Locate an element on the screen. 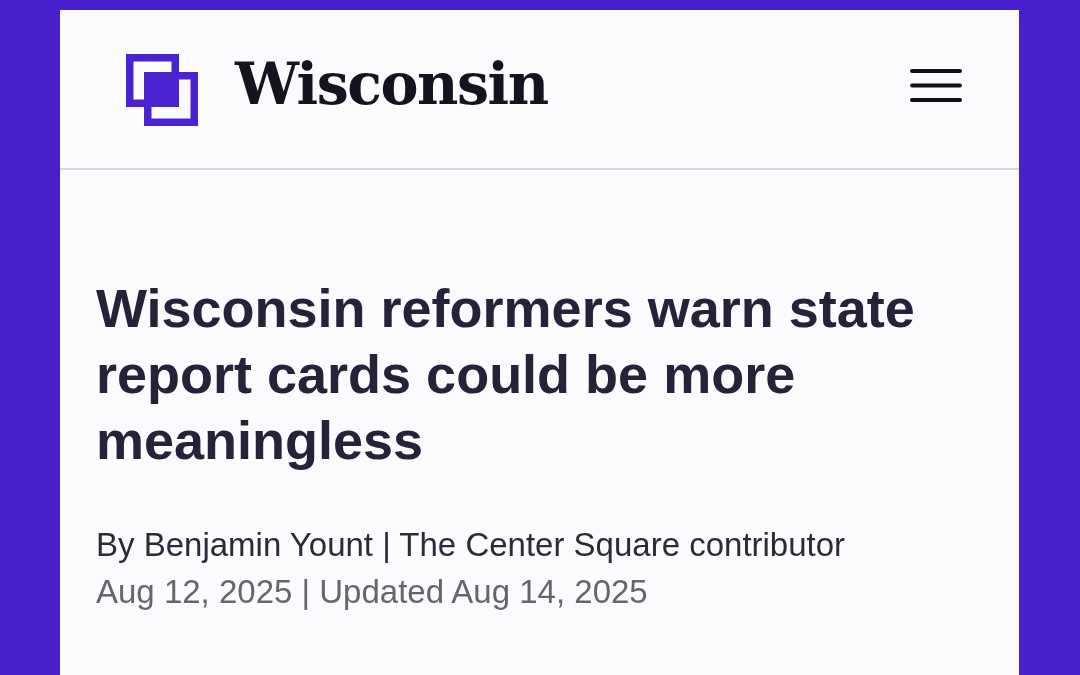  menu-button is located at coordinates (936, 85).